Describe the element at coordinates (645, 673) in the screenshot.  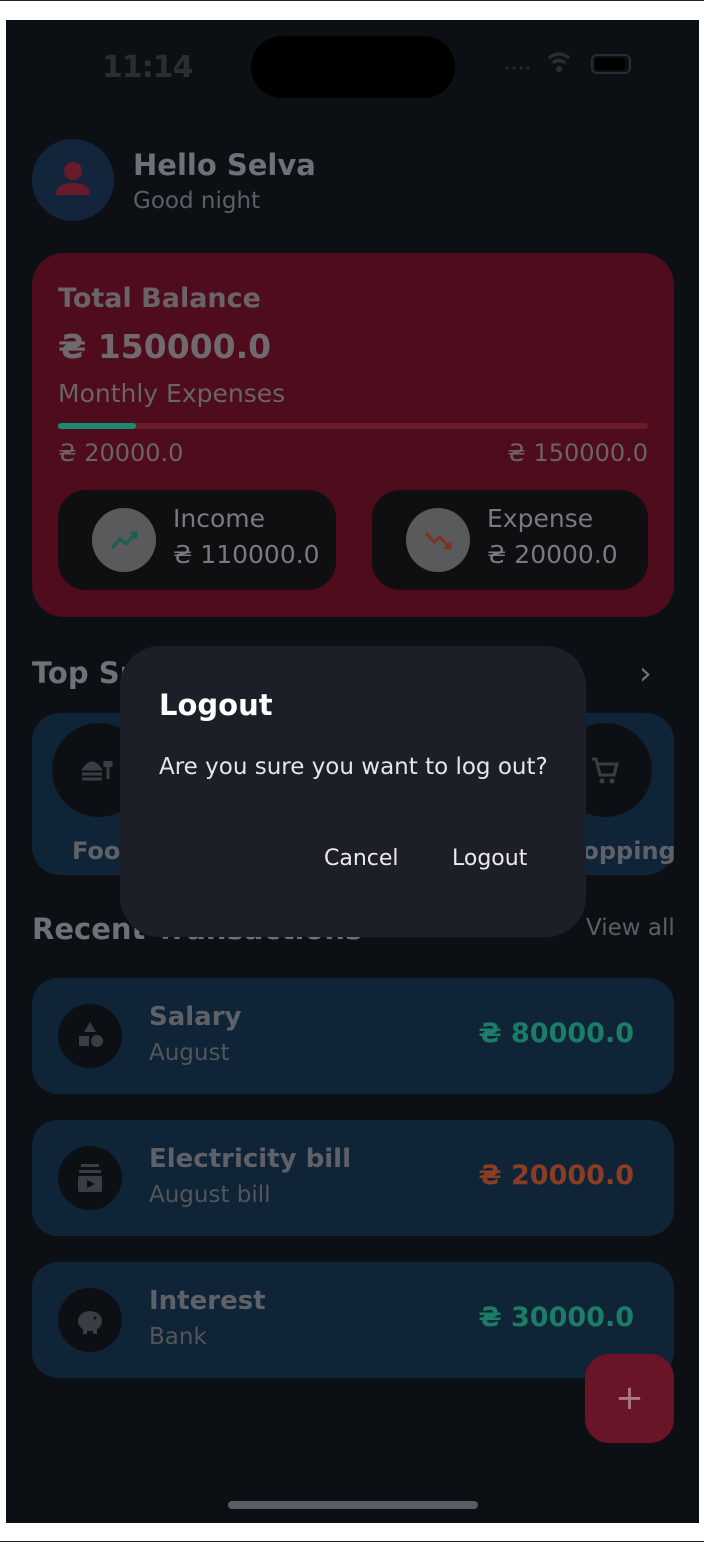
I see `chevron-right-icon: ›` at that location.